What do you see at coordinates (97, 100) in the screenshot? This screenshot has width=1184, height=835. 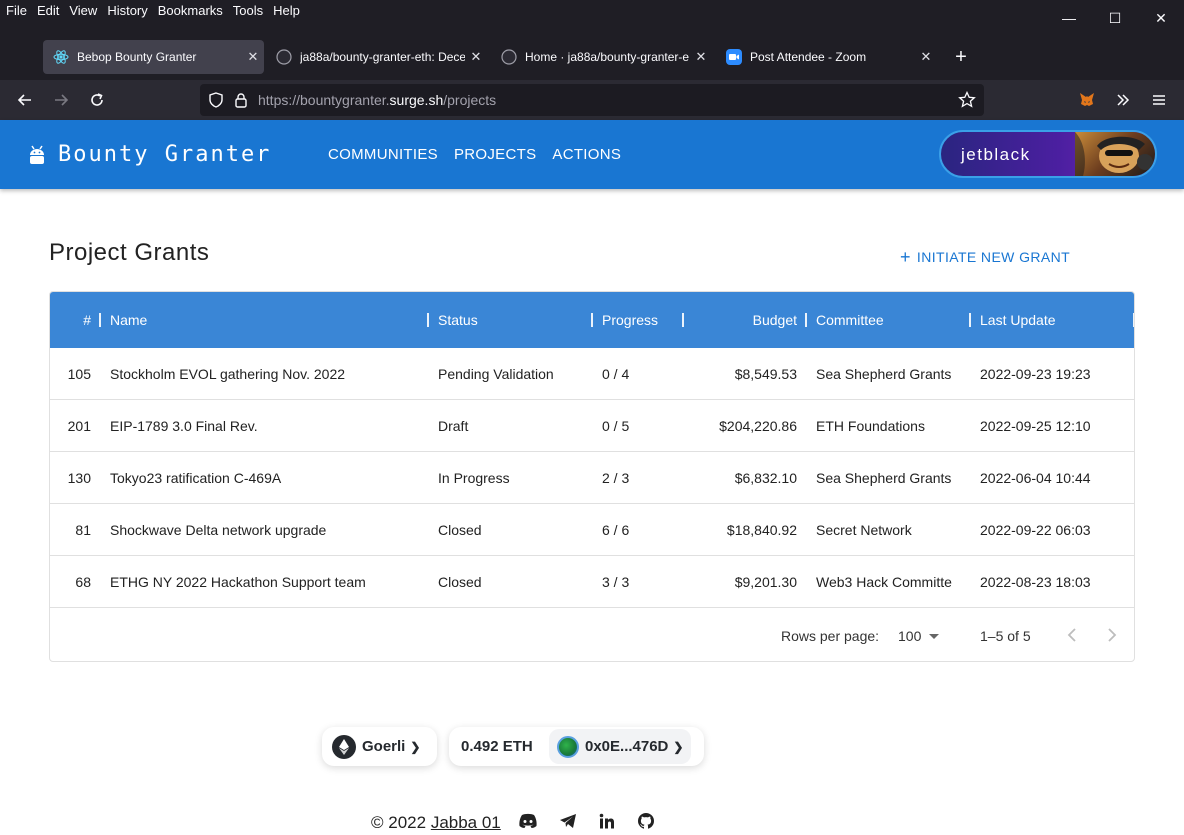 I see `reload-icon` at bounding box center [97, 100].